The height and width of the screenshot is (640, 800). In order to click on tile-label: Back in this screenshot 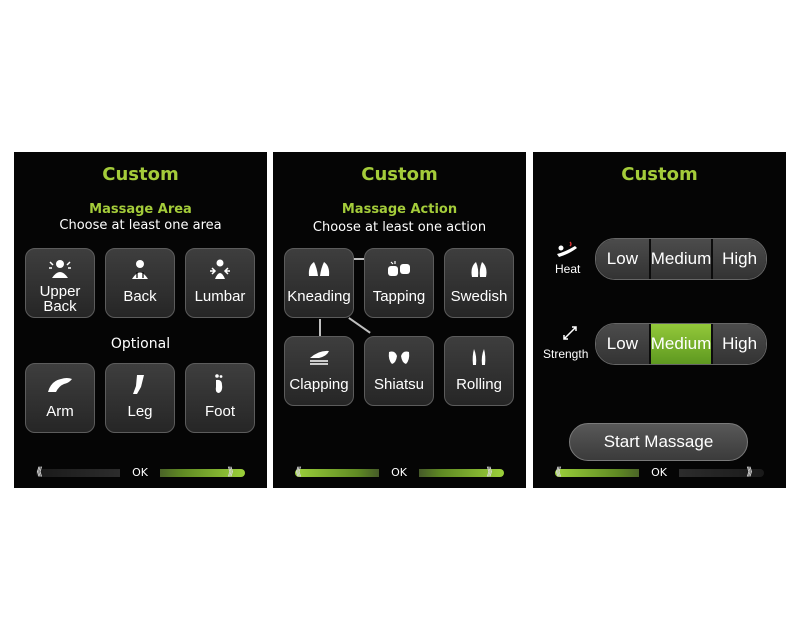, I will do `click(140, 296)`.